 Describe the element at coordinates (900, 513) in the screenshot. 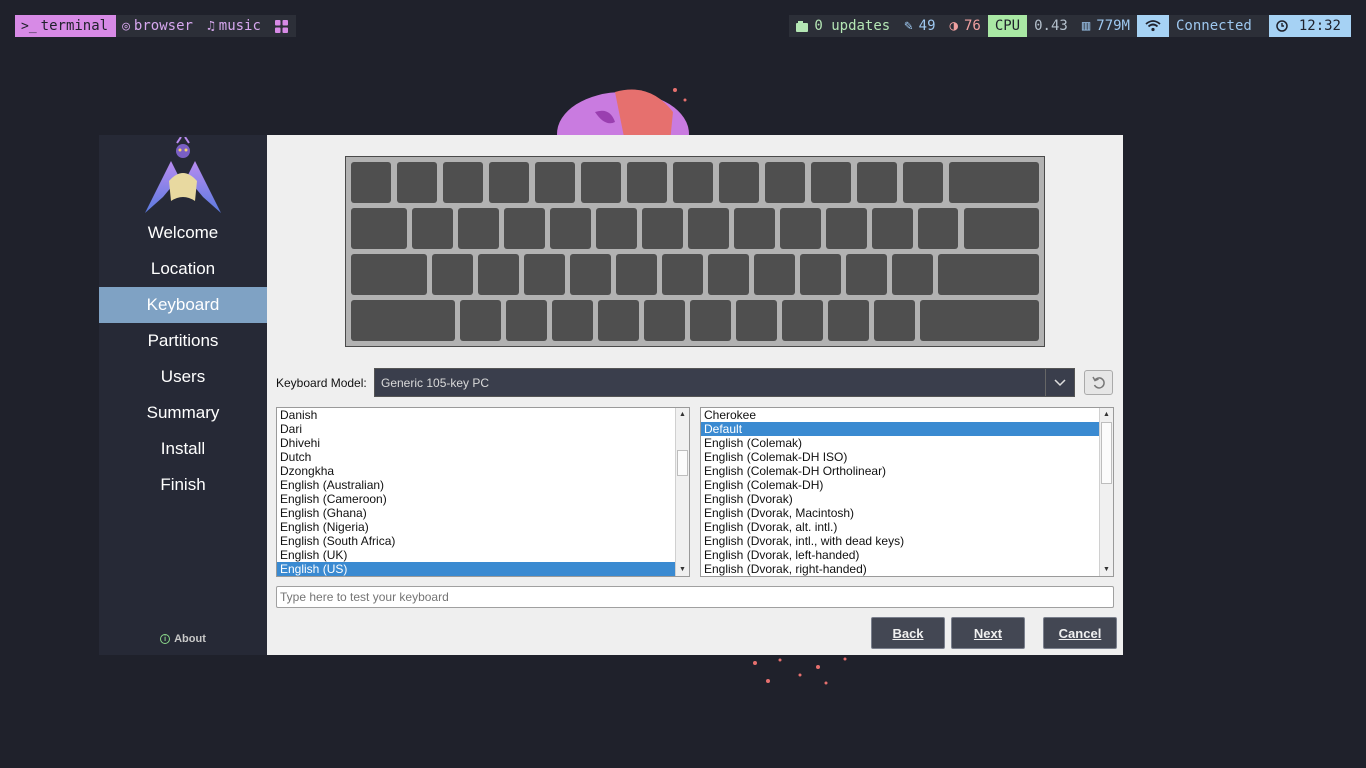

I see `list-item: English (Dvorak, Macintosh)` at that location.